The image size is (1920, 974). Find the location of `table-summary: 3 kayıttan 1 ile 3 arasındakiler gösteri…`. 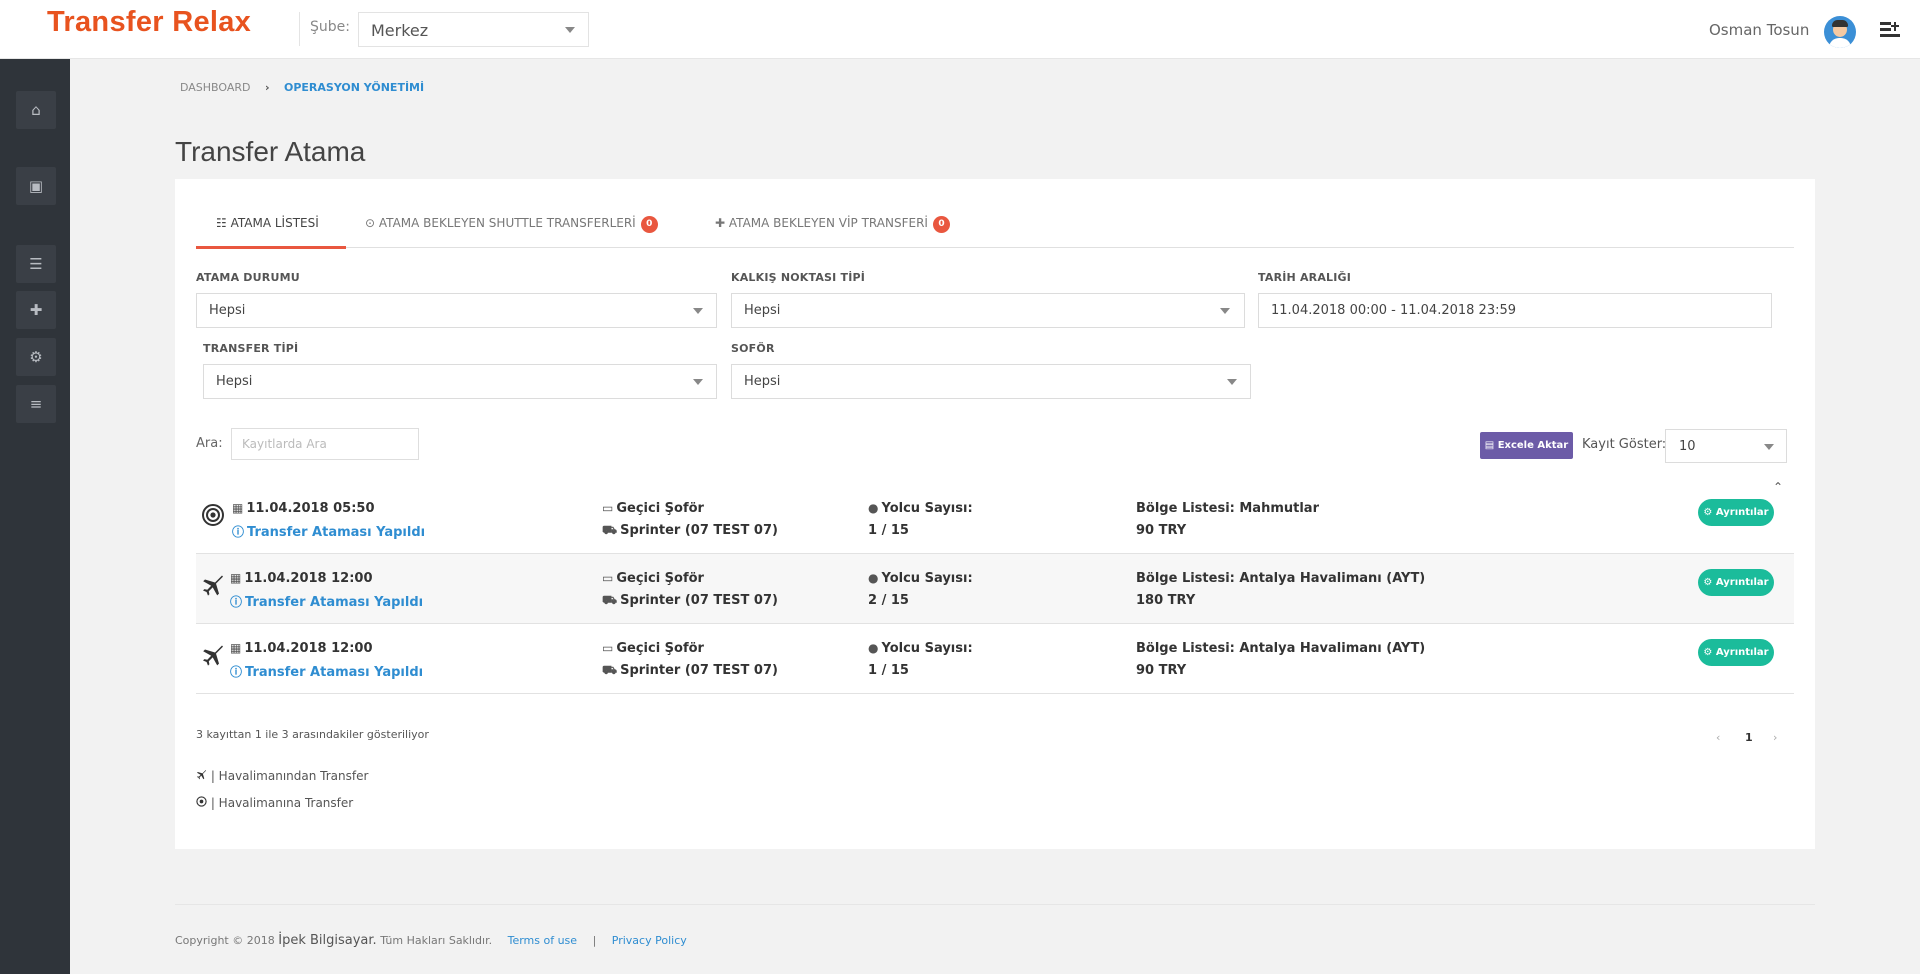

table-summary: 3 kayıttan 1 ile 3 arasındakiler gösteri… is located at coordinates (312, 734).